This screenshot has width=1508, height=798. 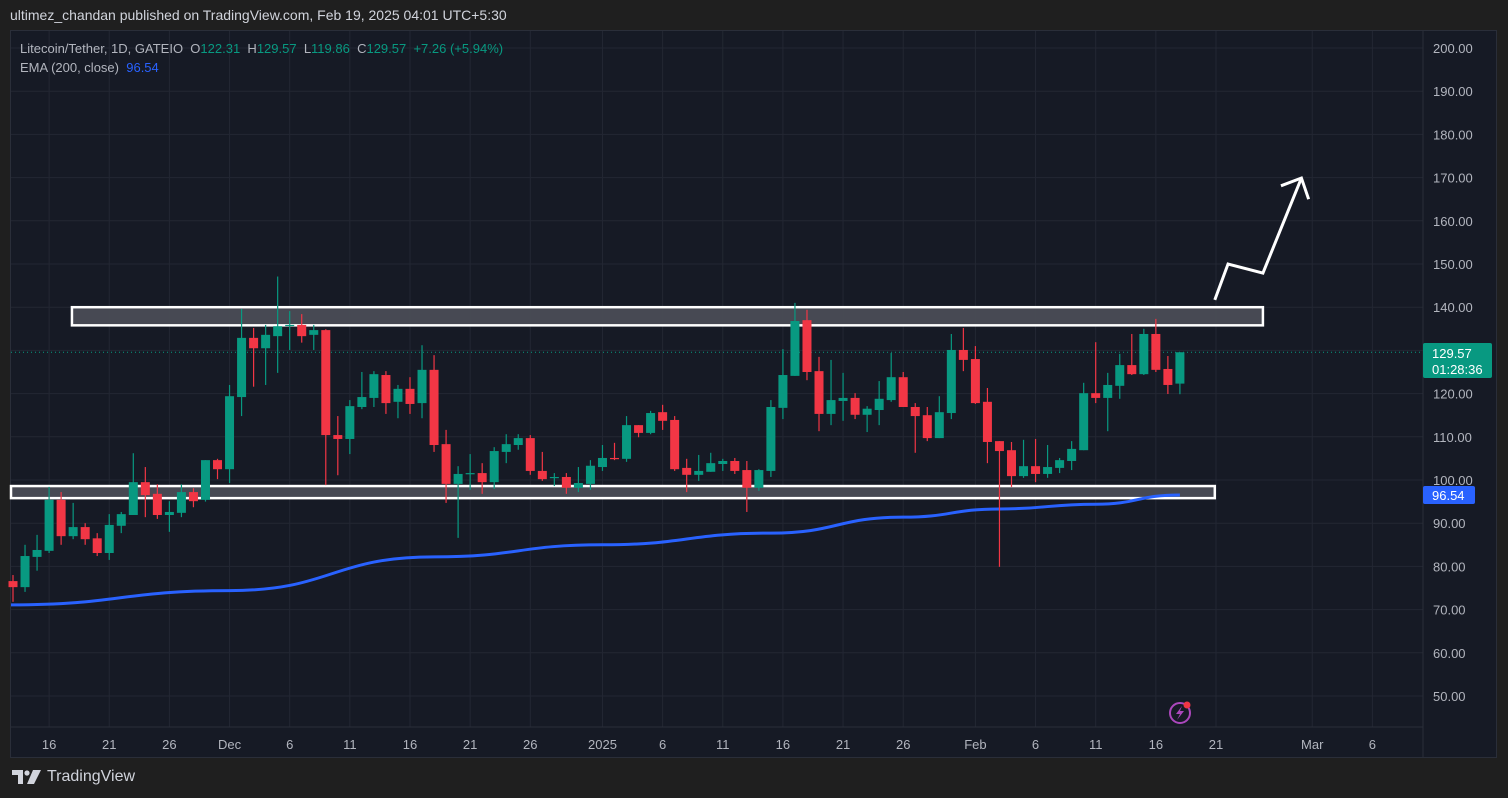 I want to click on high-label: H, so click(x=252, y=48).